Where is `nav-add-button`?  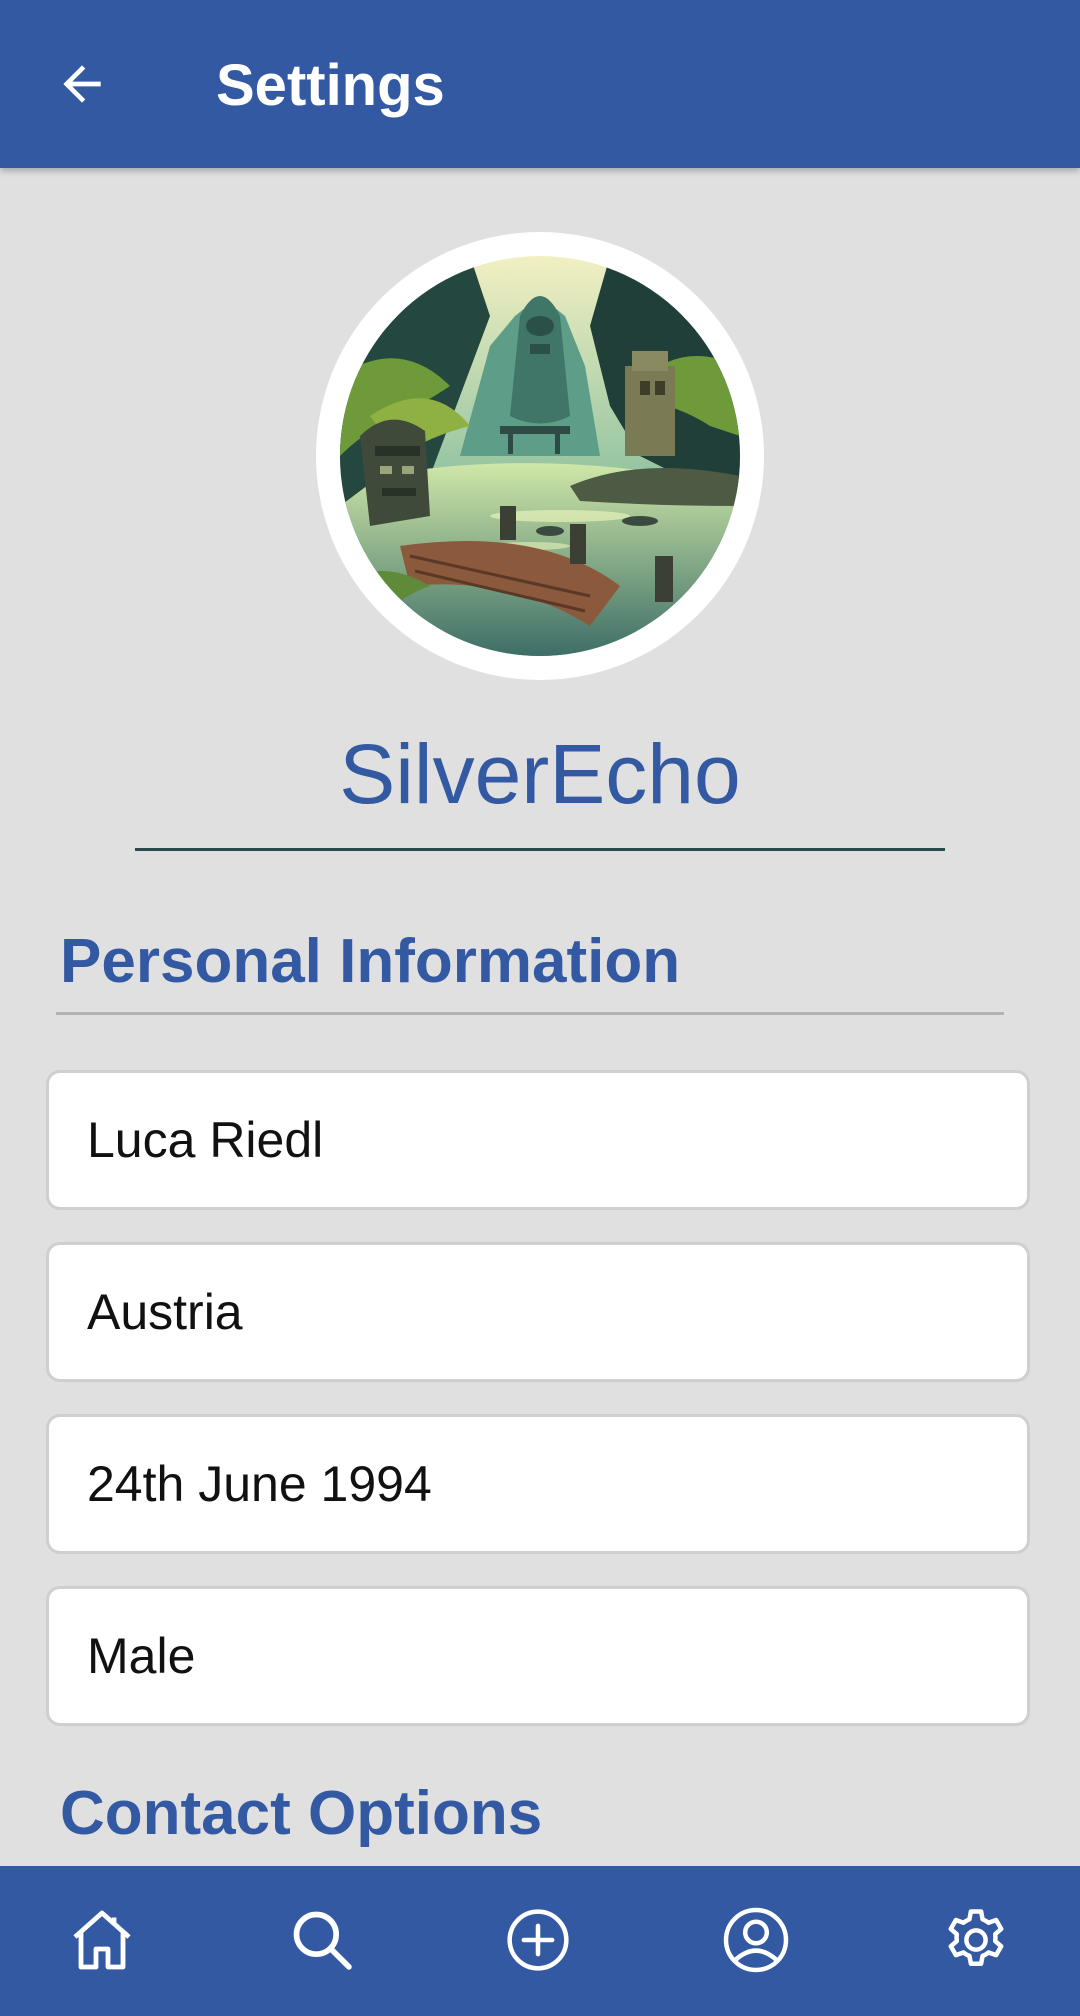
nav-add-button is located at coordinates (538, 1940).